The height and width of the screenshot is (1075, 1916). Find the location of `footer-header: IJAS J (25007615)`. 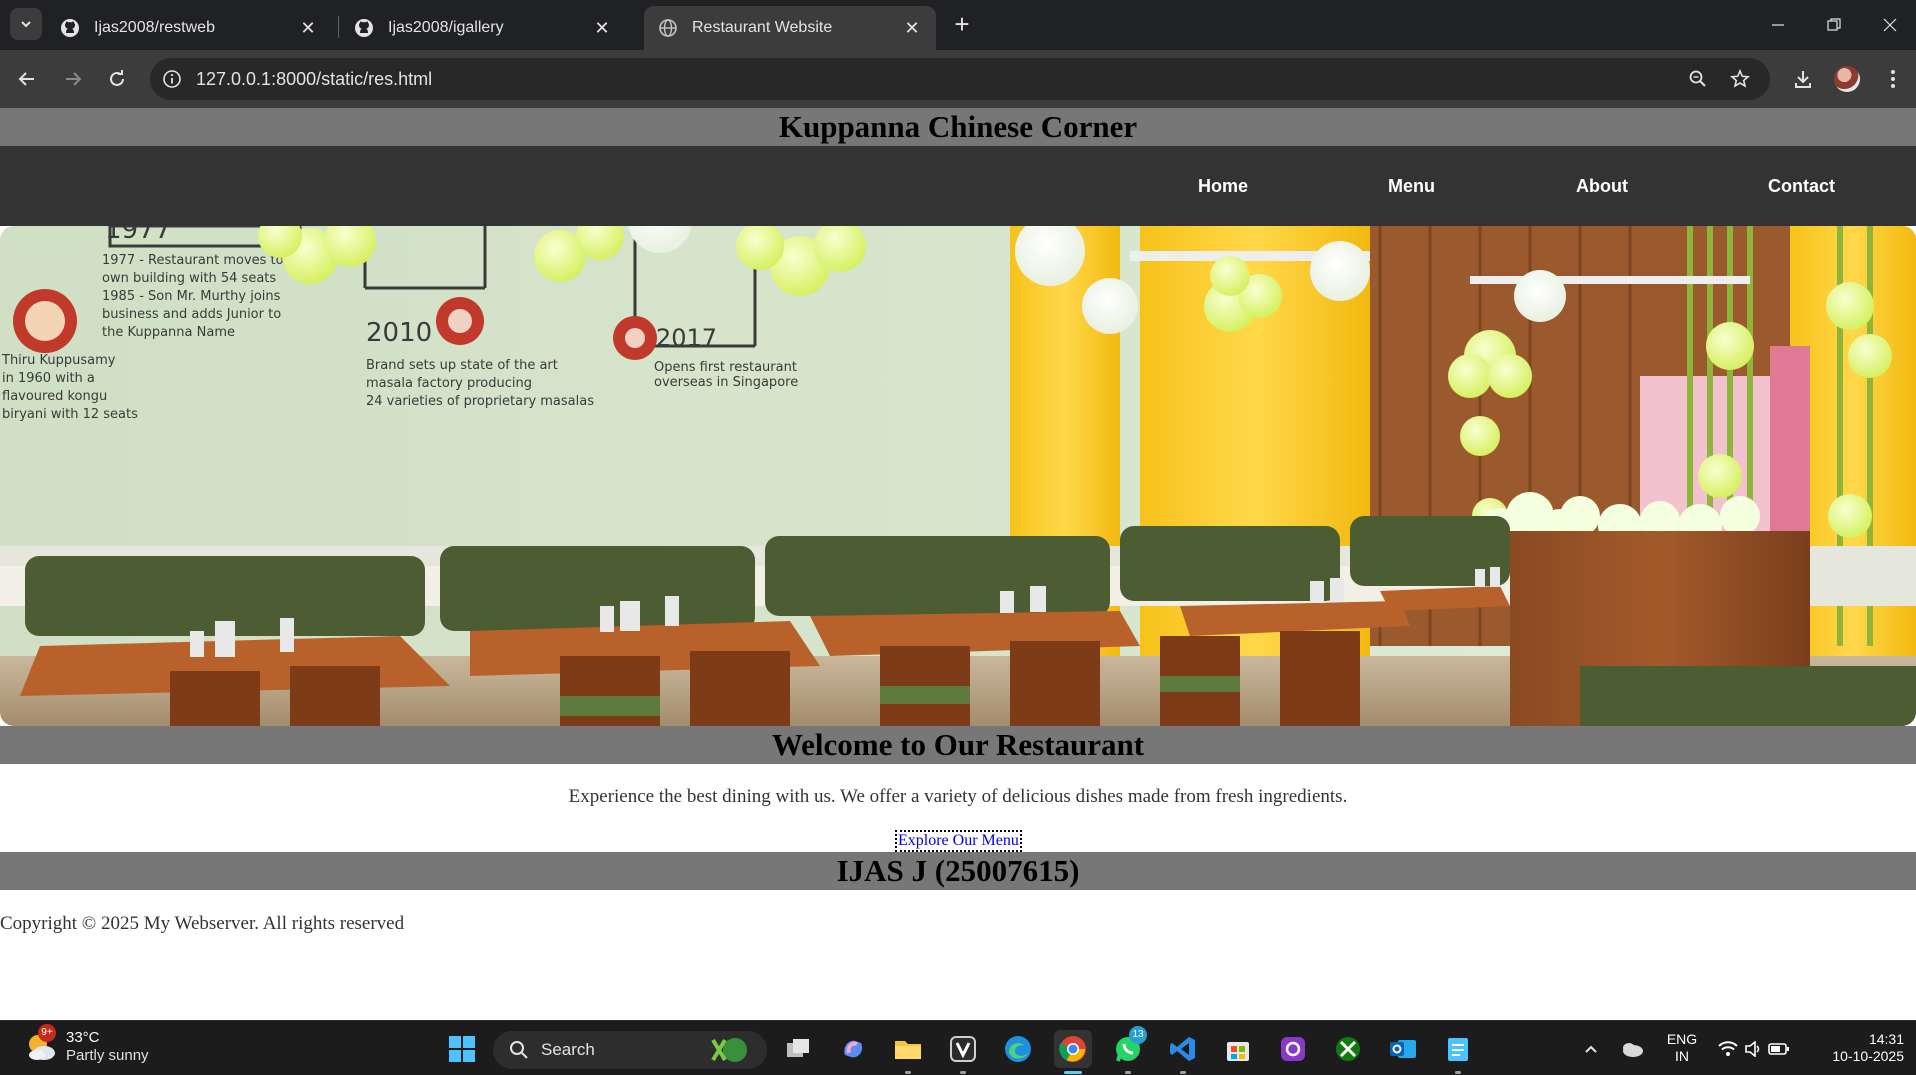

footer-header: IJAS J (25007615) is located at coordinates (958, 871).